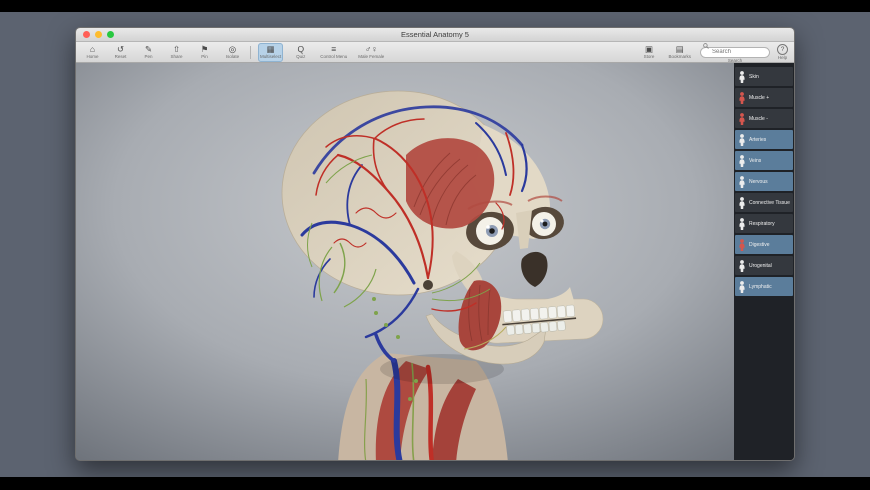 The height and width of the screenshot is (490, 870). I want to click on sidebar-item-label: Nervous, so click(758, 181).